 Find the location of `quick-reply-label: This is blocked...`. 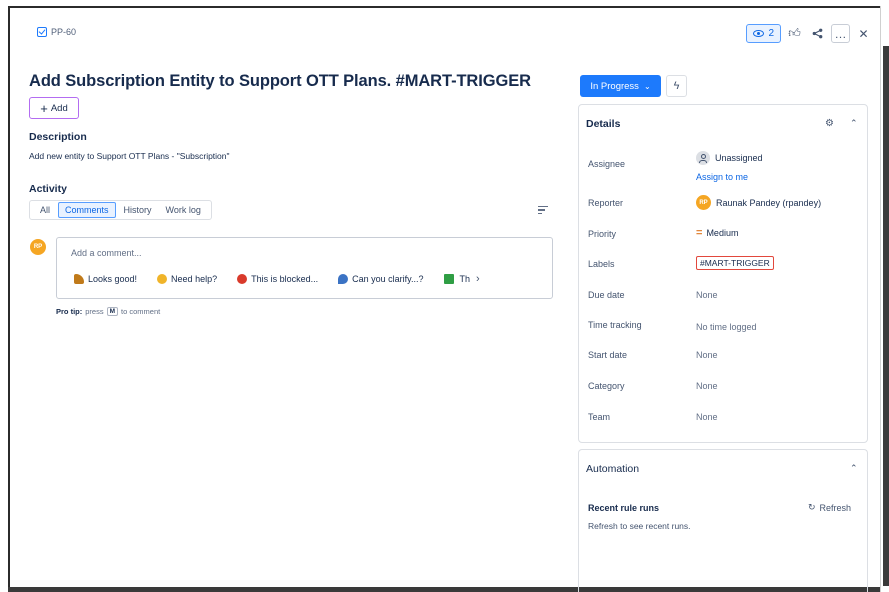

quick-reply-label: This is blocked... is located at coordinates (285, 279).